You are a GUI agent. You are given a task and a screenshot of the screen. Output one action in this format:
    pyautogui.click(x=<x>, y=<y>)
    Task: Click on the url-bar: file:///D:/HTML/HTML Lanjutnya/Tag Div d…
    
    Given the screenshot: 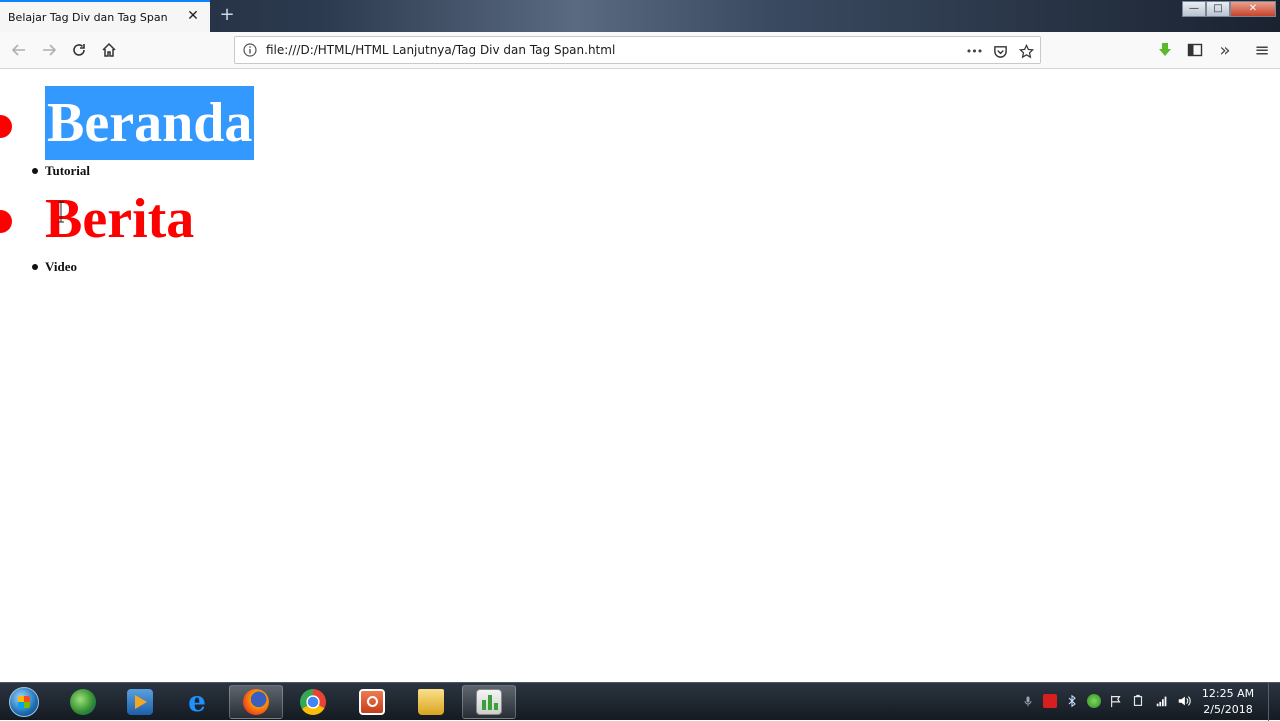 What is the action you would take?
    pyautogui.click(x=637, y=50)
    